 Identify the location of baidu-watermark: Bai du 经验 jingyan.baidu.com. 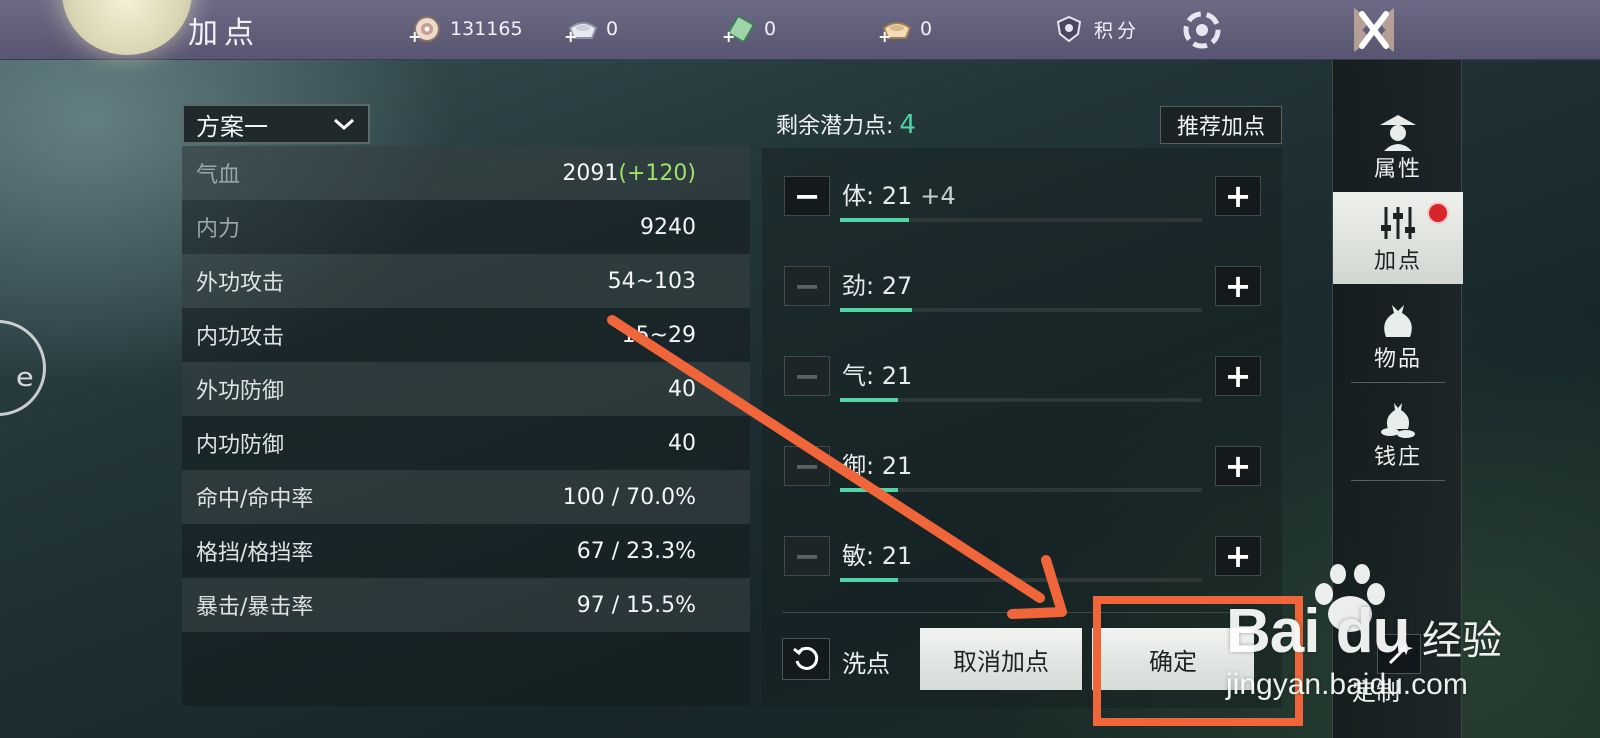
(1366, 635).